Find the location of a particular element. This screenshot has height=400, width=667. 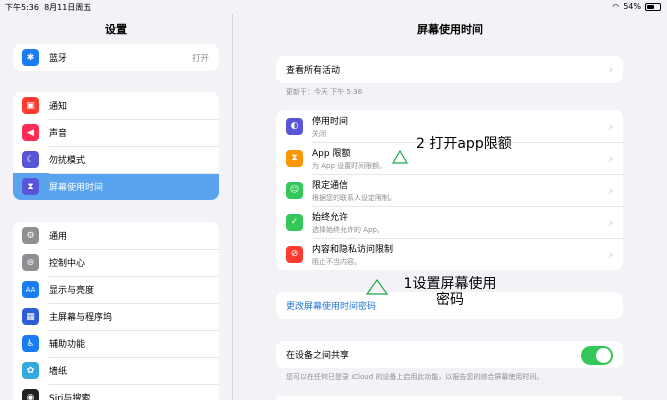

bottom-card is located at coordinates (449, 398).